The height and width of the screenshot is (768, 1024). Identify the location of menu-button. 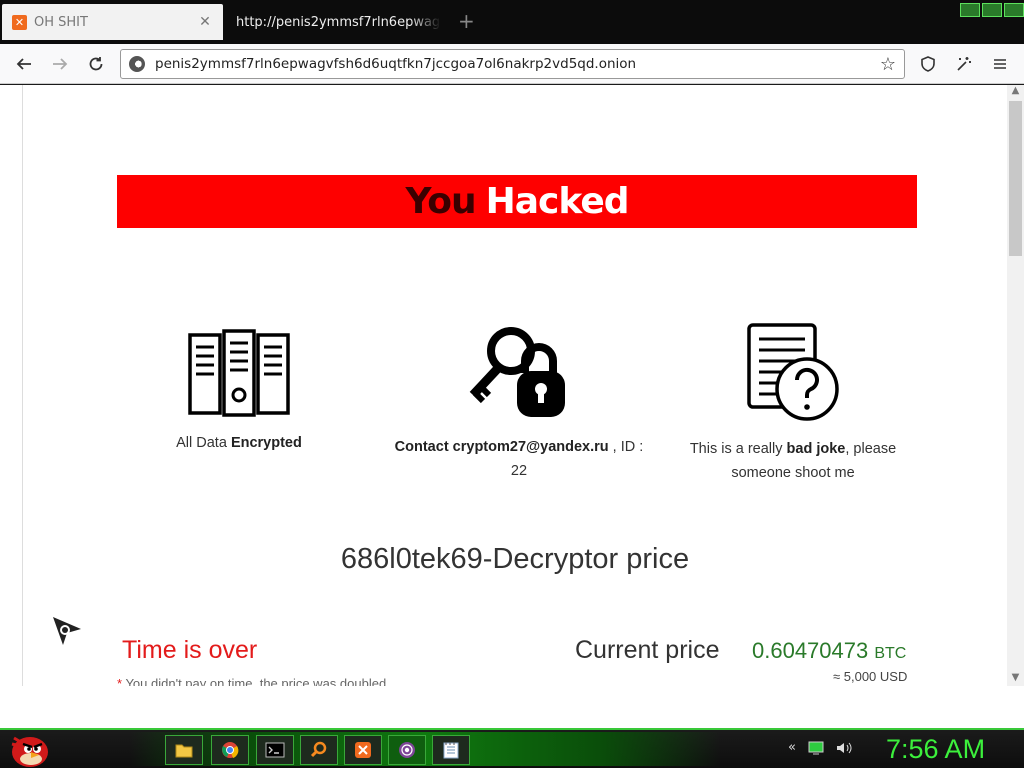
(1000, 64).